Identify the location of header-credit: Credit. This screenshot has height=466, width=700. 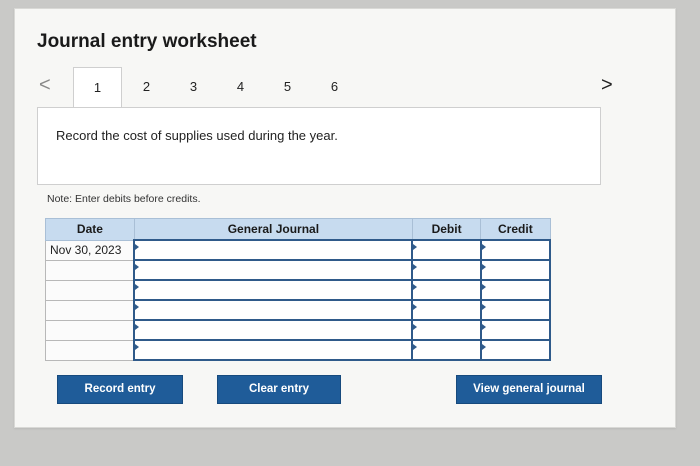
(515, 229).